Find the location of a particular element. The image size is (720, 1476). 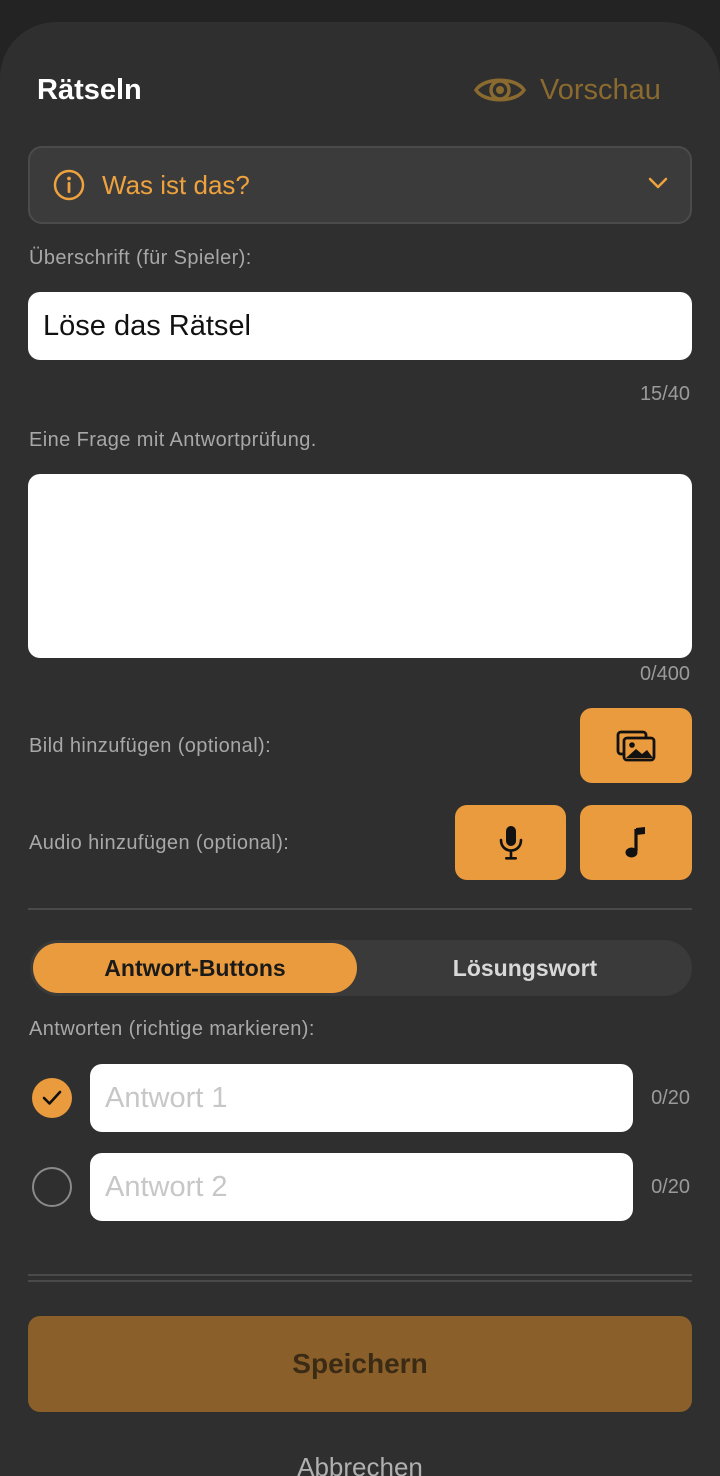

footer-divider-top is located at coordinates (360, 1275).